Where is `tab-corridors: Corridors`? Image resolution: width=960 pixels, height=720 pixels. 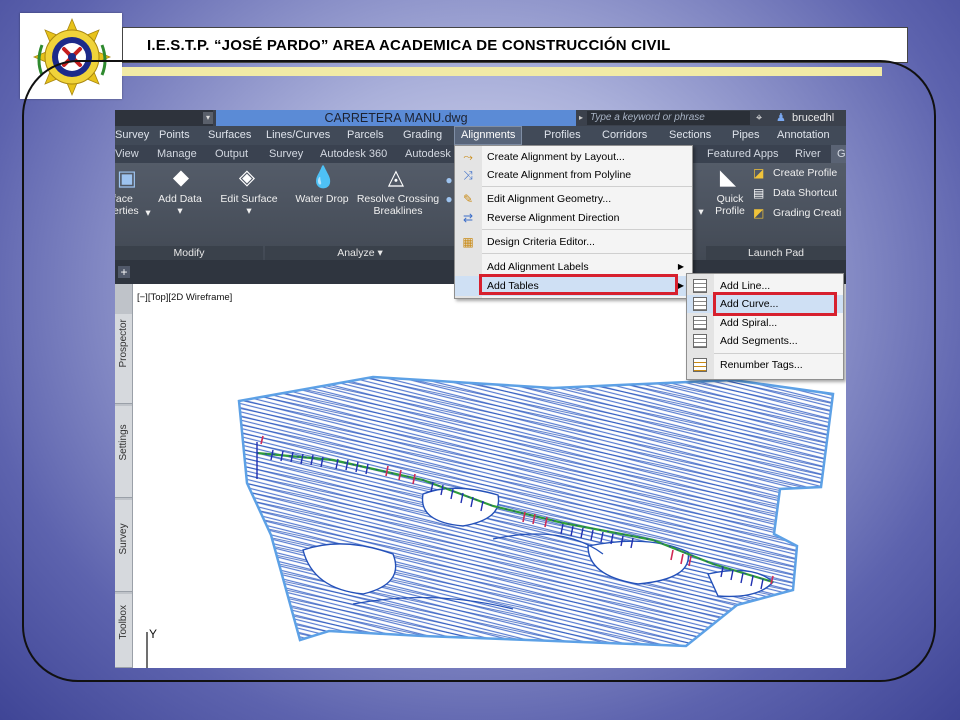 tab-corridors: Corridors is located at coordinates (624, 135).